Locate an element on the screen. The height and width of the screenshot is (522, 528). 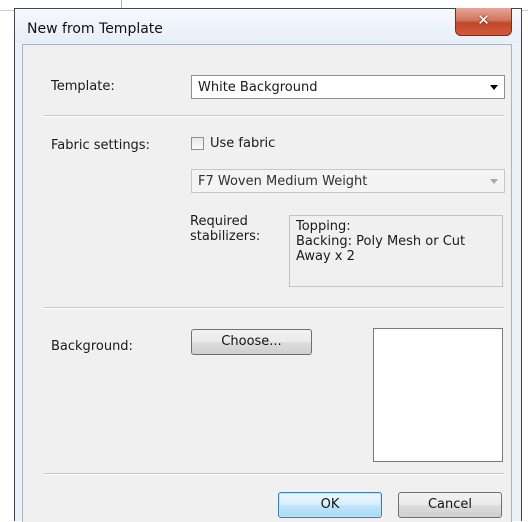
title-bar: New from Template ✕ is located at coordinates (268, 25).